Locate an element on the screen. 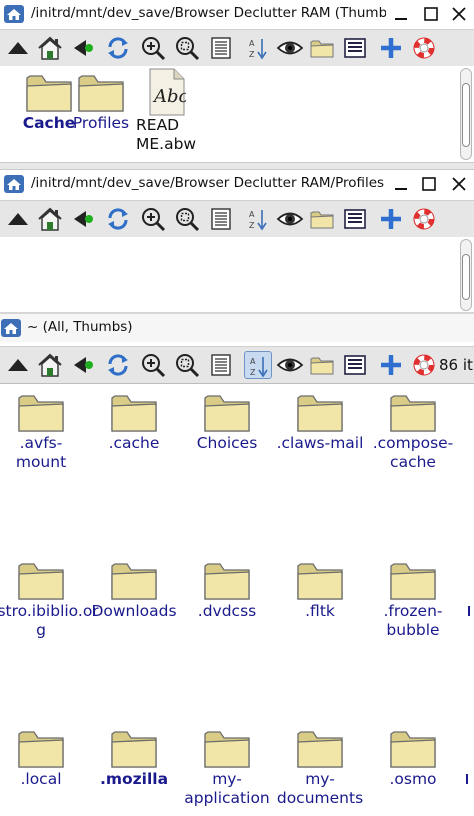  item-count: 86 it is located at coordinates (456, 365).